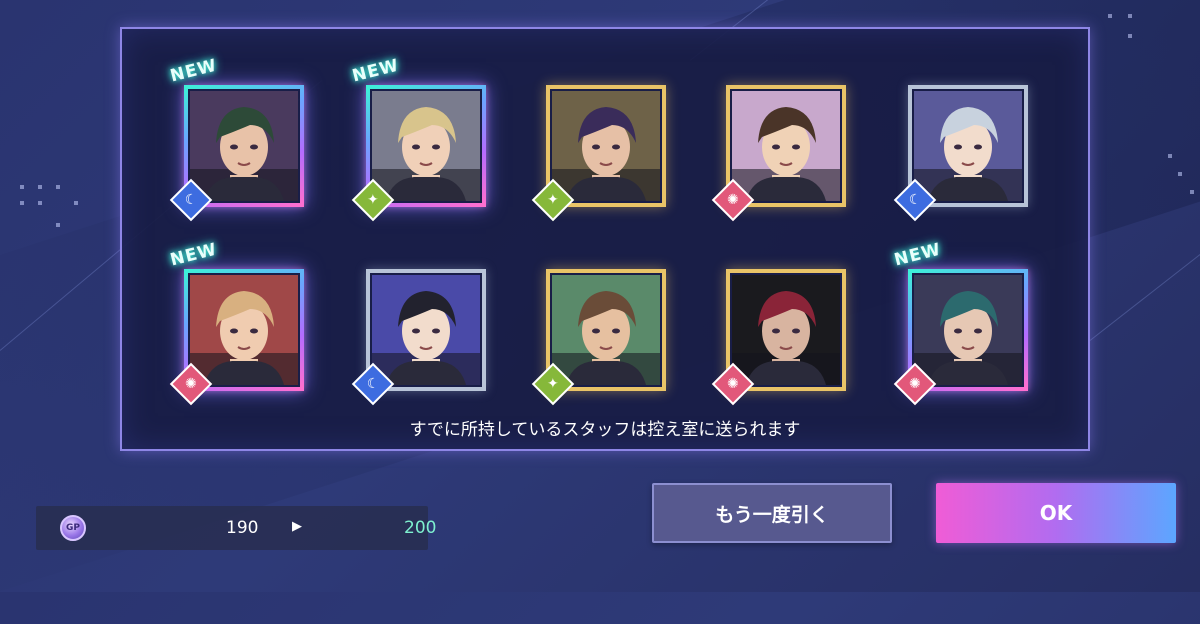 This screenshot has width=1200, height=624. I want to click on draw-again-button: もう一度引く, so click(772, 513).